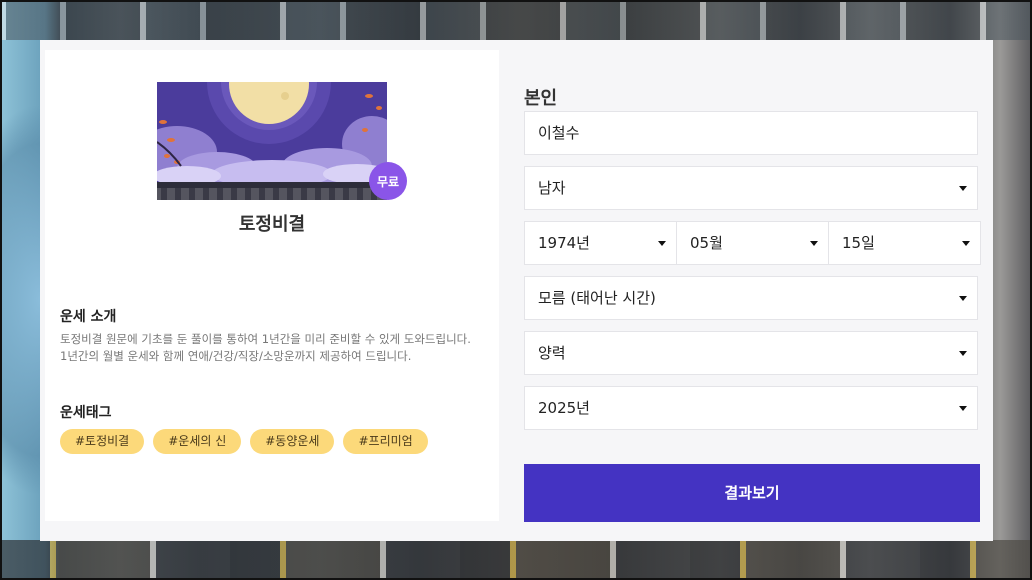  What do you see at coordinates (292, 441) in the screenshot?
I see `tag-item: #동양운세` at bounding box center [292, 441].